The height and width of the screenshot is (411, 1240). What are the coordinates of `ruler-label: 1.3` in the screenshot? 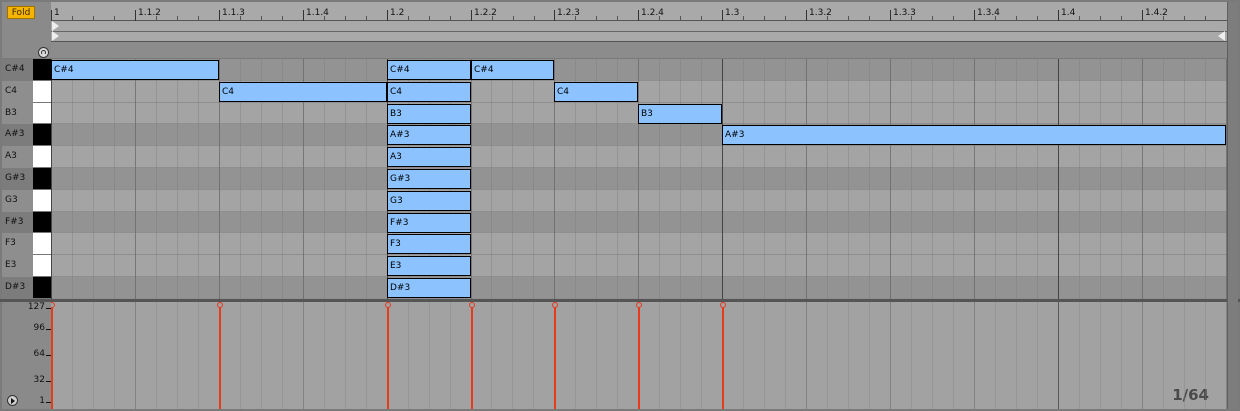 It's located at (732, 13).